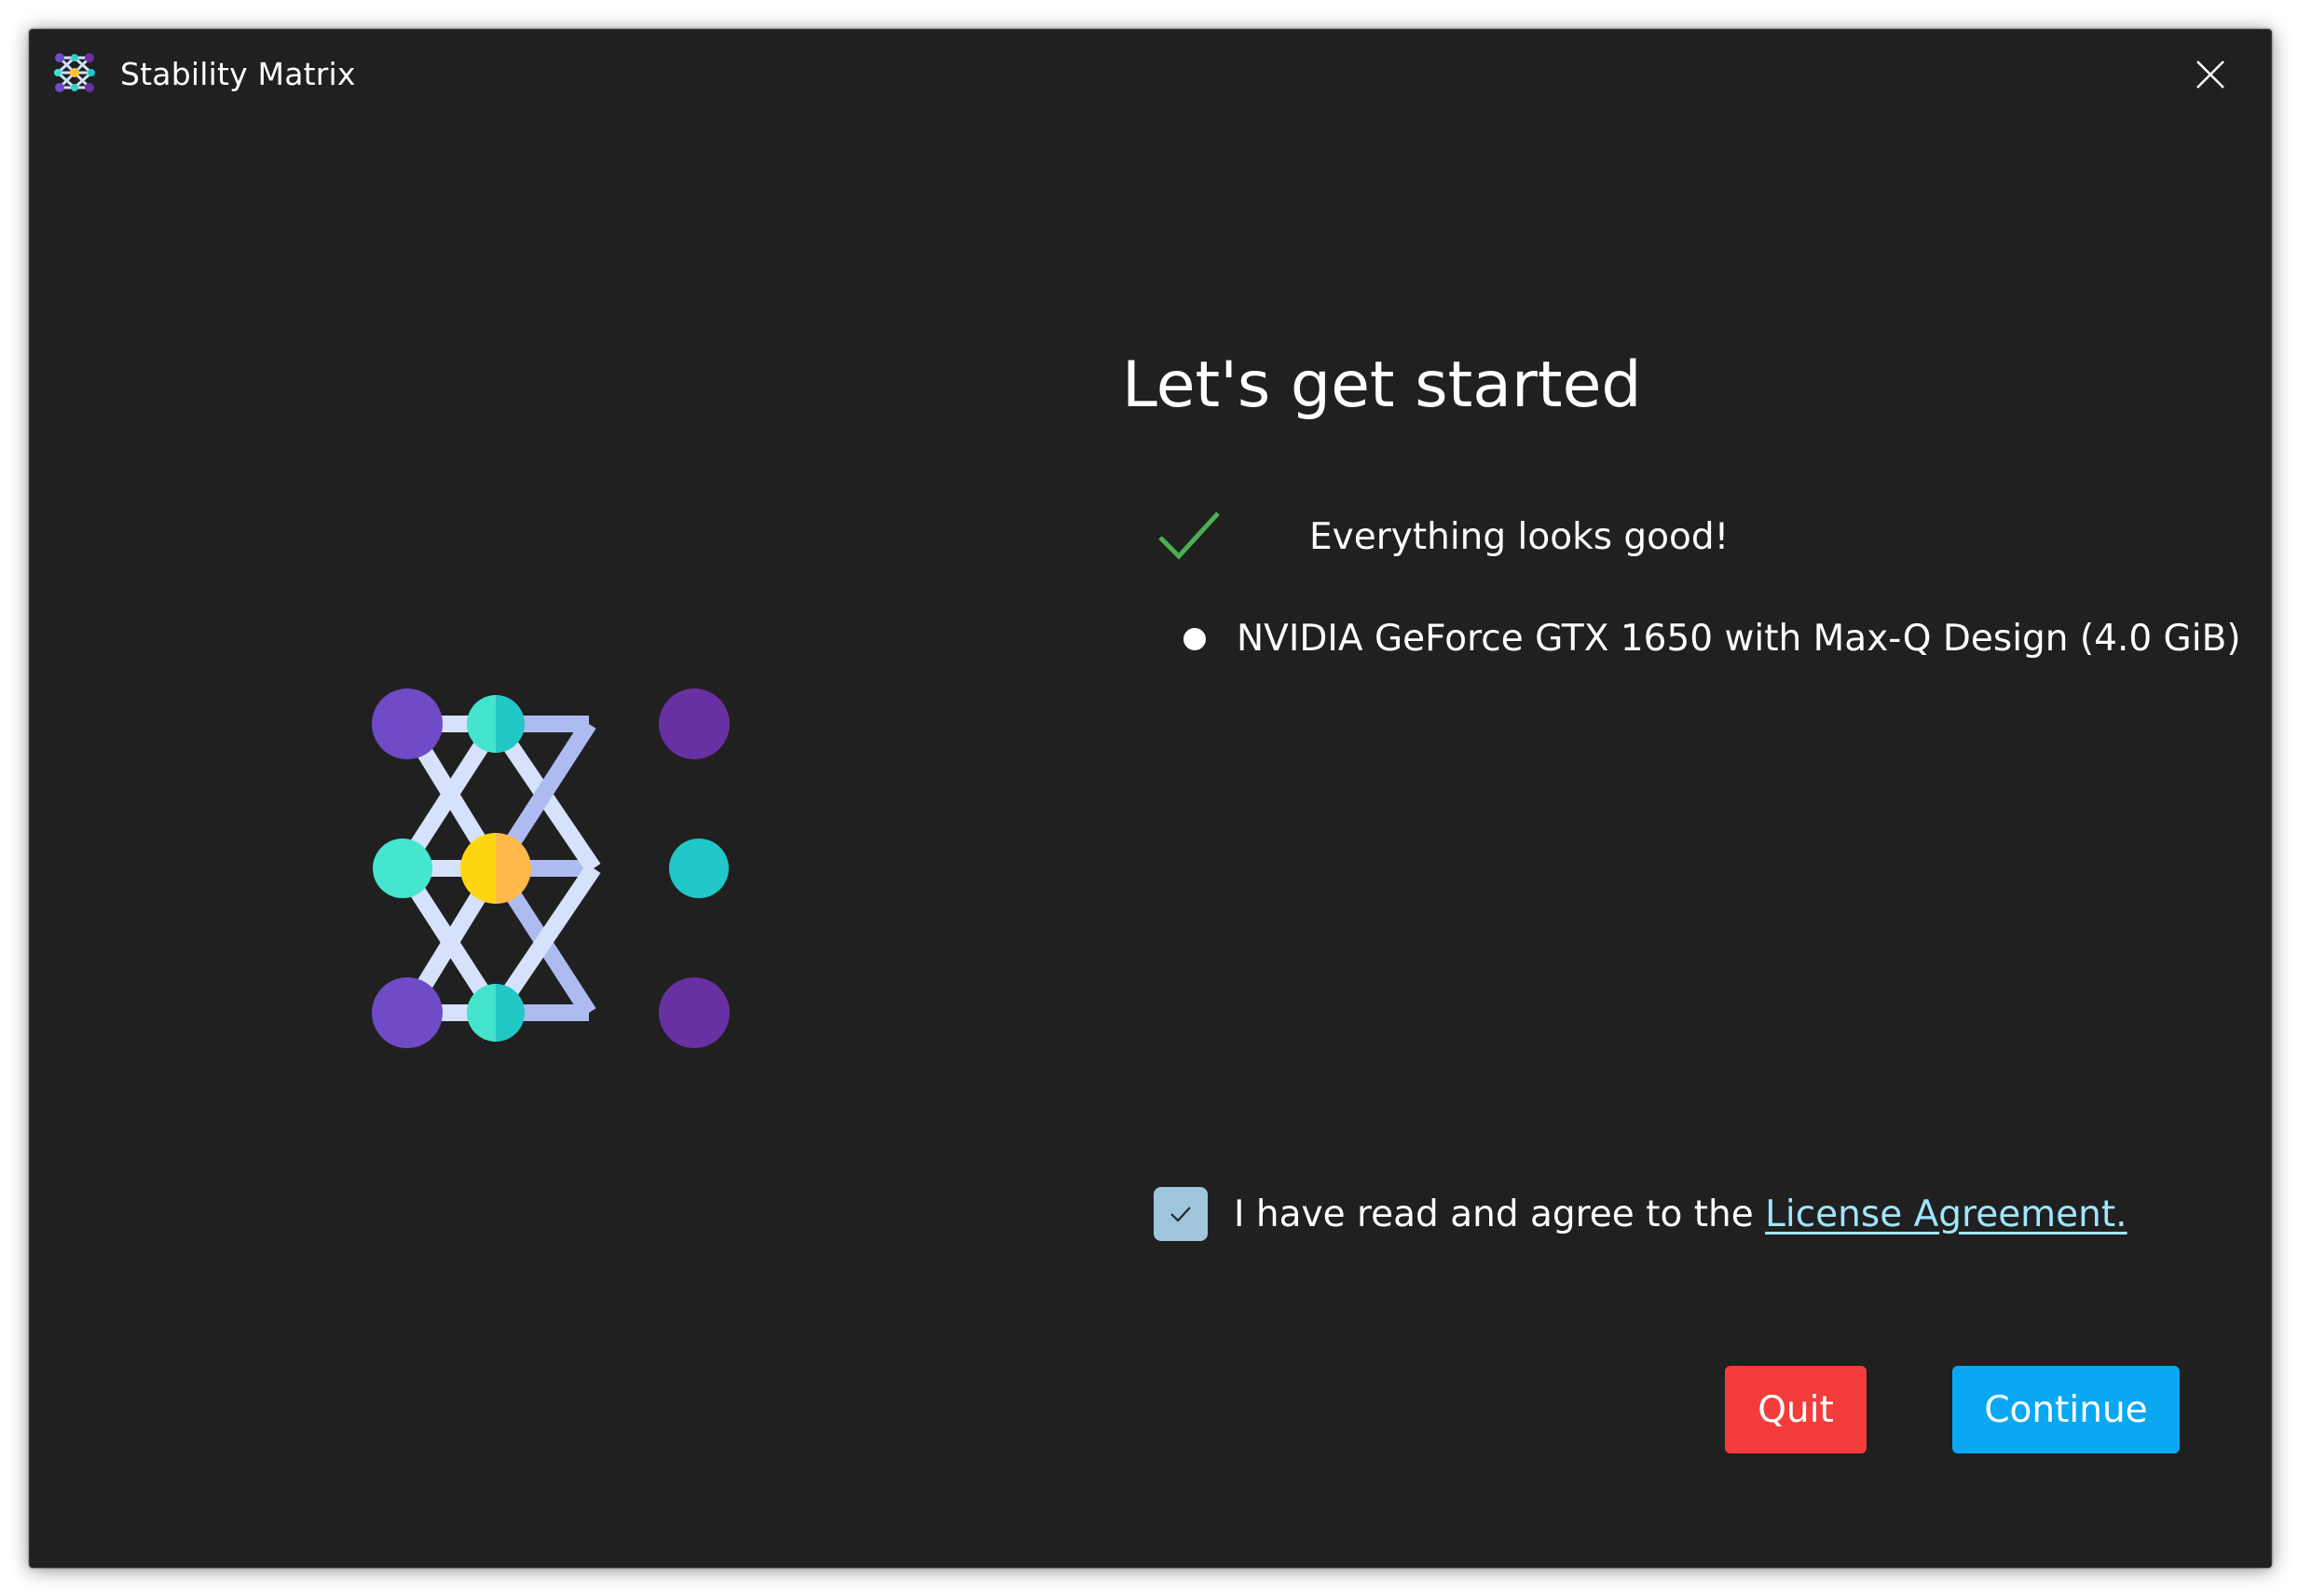 Image resolution: width=2298 pixels, height=1596 pixels. What do you see at coordinates (1382, 385) in the screenshot?
I see `page-heading: Let's get started` at bounding box center [1382, 385].